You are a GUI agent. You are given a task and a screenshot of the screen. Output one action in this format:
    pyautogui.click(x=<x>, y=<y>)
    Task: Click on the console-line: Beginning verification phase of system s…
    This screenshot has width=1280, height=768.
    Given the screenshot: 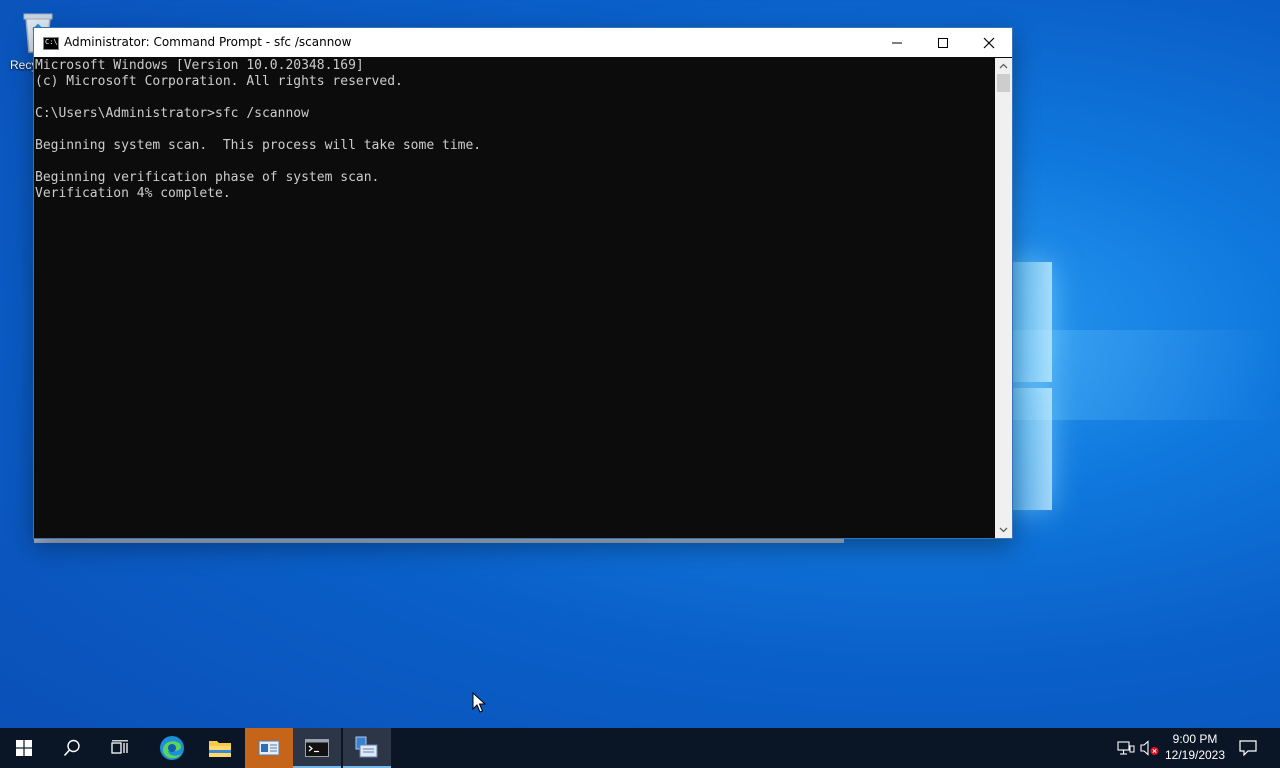 What is the action you would take?
    pyautogui.click(x=207, y=177)
    